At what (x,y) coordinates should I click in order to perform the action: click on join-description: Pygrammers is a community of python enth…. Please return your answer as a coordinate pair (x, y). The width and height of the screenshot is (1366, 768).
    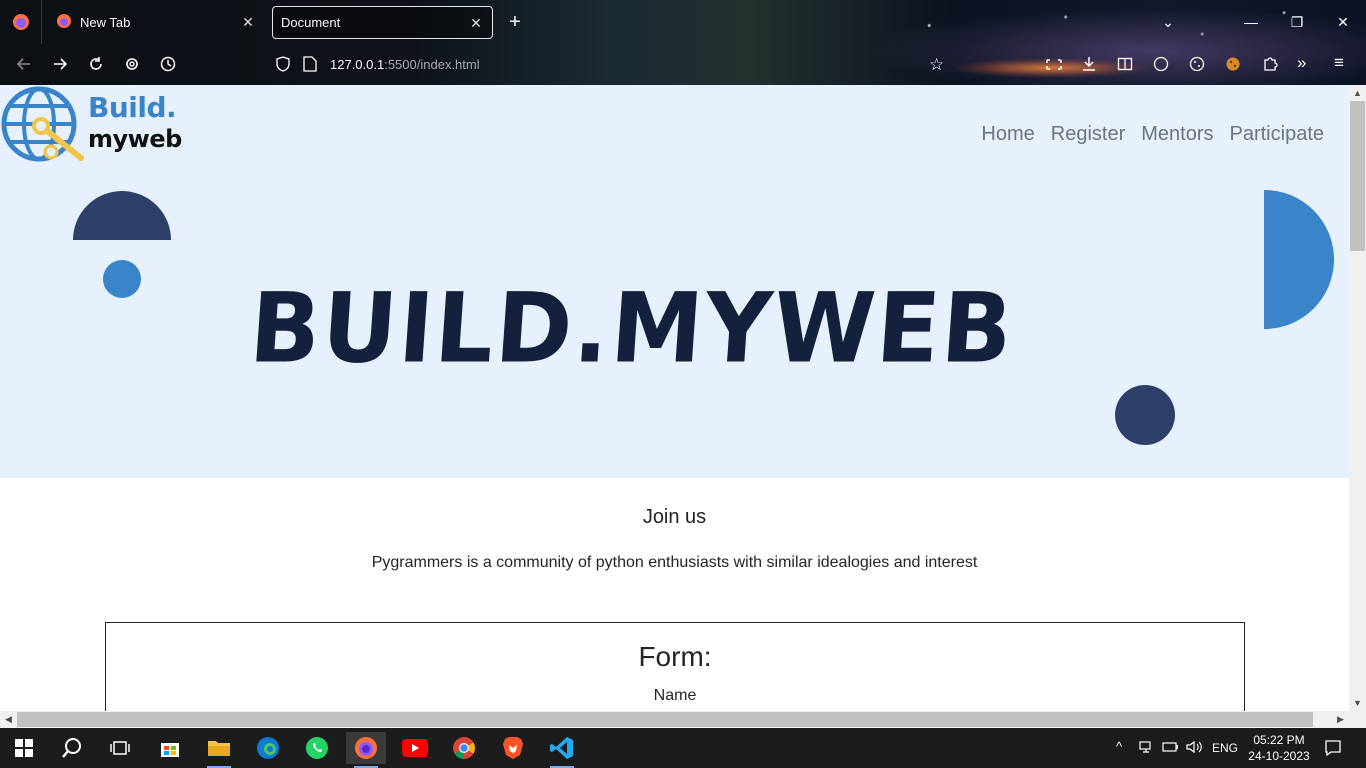
    Looking at the image, I should click on (674, 562).